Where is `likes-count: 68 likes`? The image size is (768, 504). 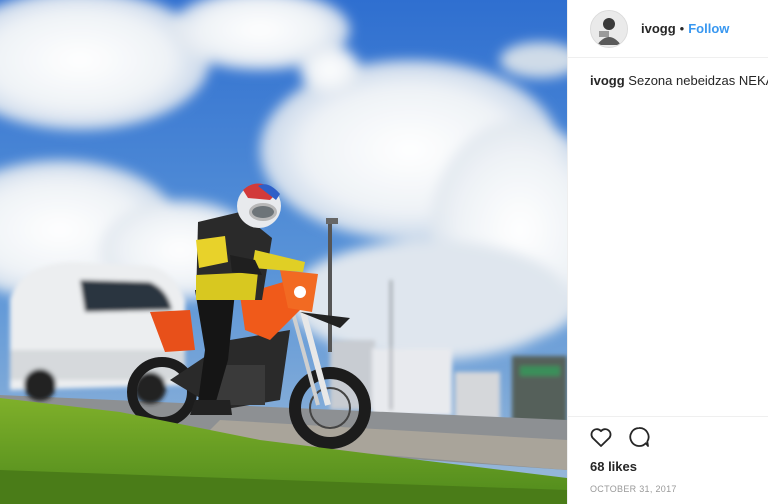 likes-count: 68 likes is located at coordinates (613, 466).